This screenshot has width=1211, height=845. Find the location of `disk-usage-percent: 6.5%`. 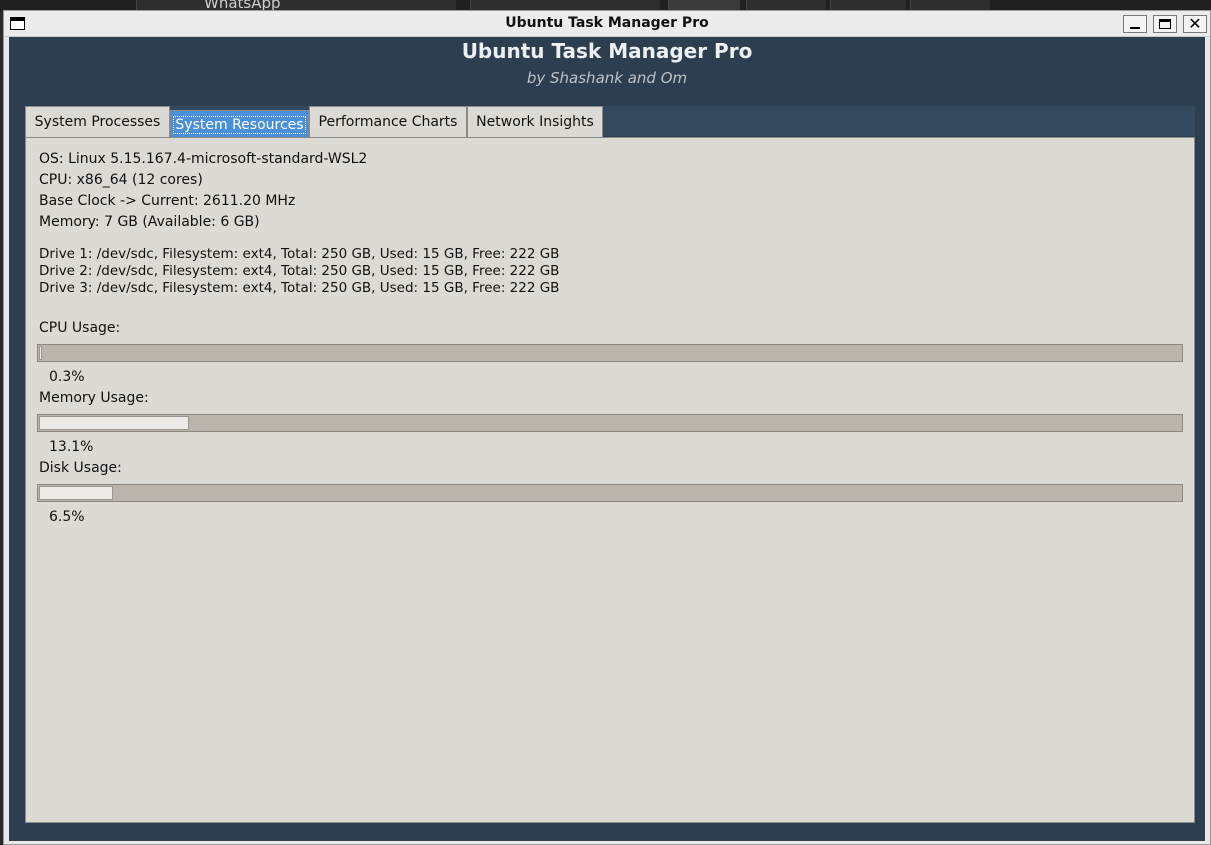

disk-usage-percent: 6.5% is located at coordinates (67, 517).